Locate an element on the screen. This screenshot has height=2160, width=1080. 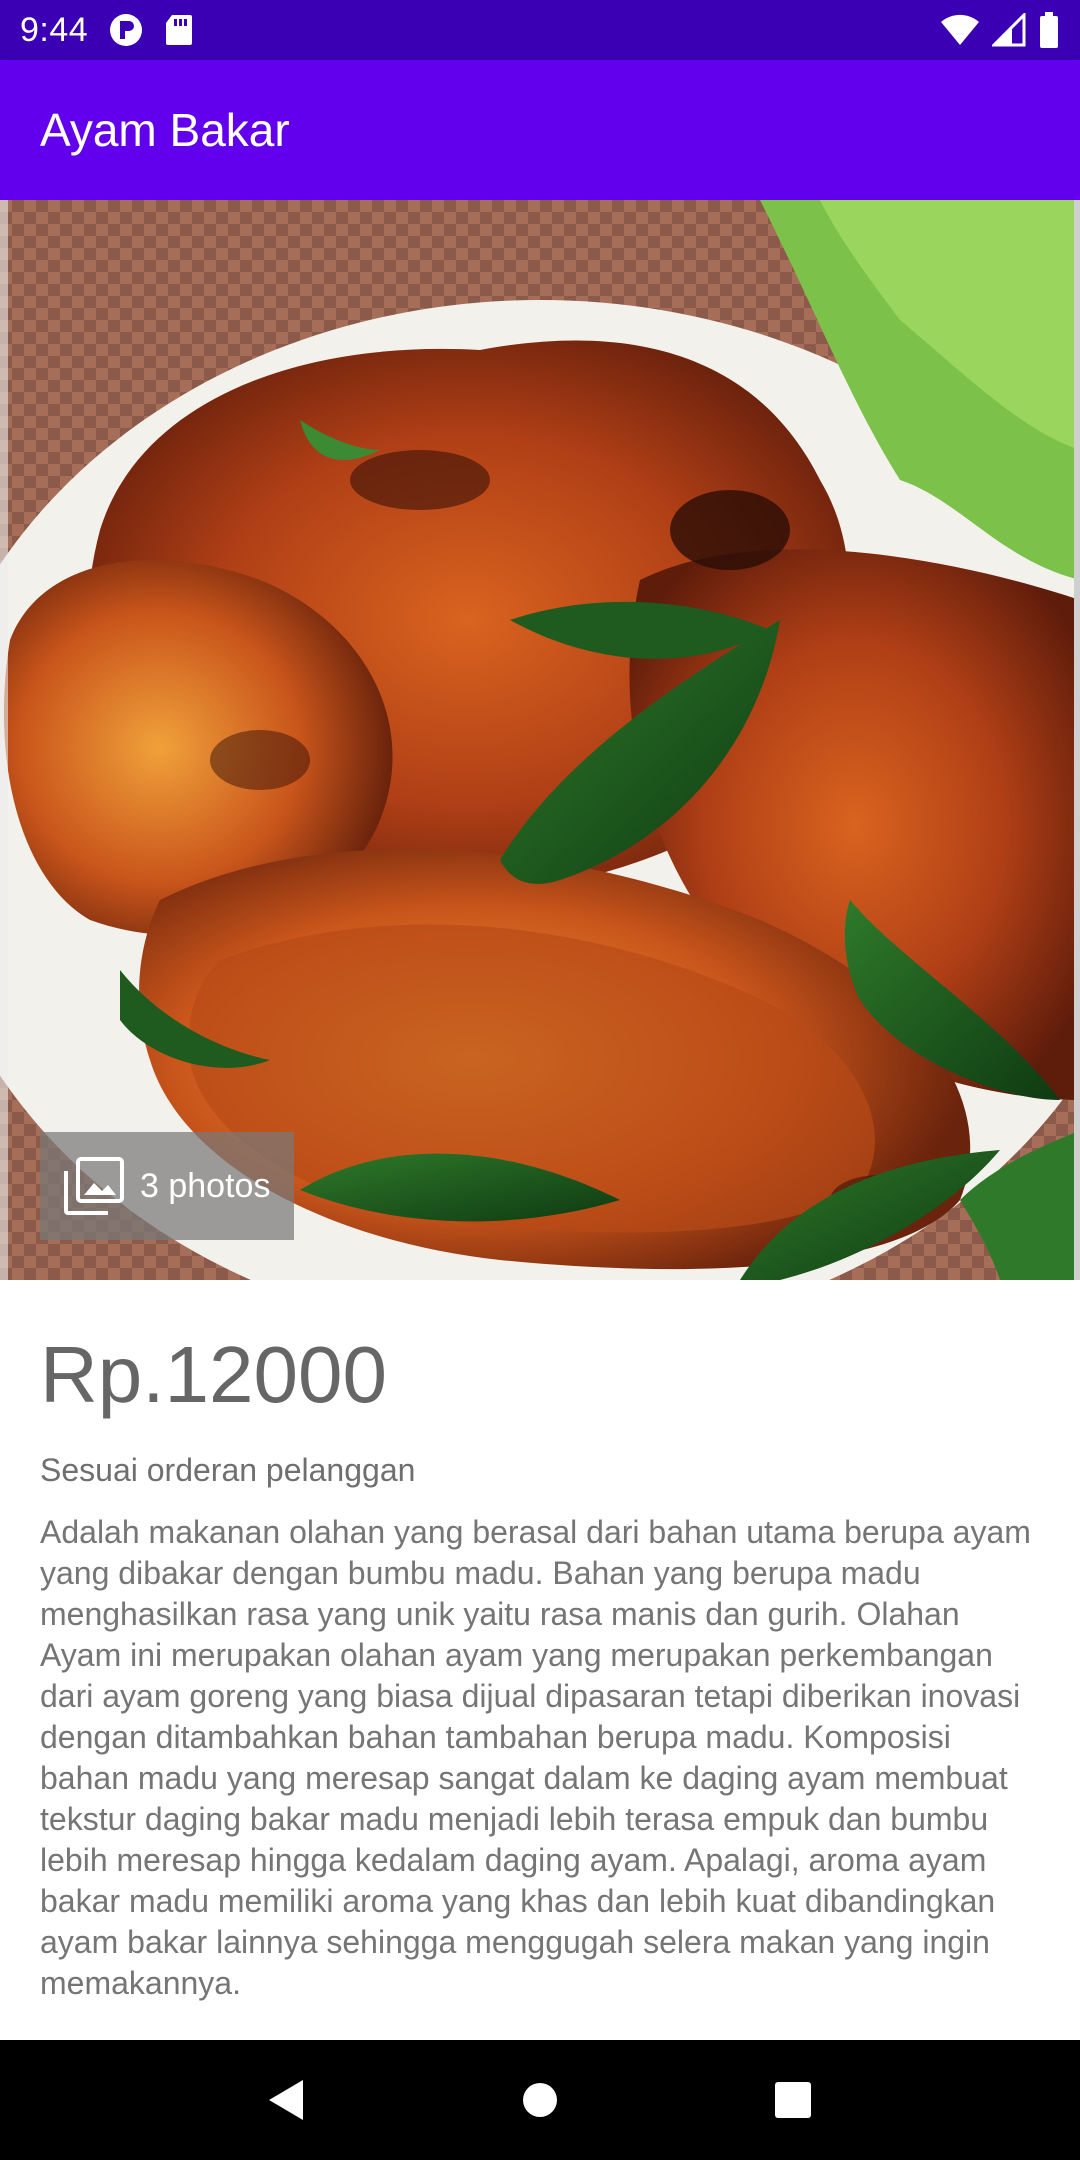
app-title: Ayam Bakar is located at coordinates (165, 130).